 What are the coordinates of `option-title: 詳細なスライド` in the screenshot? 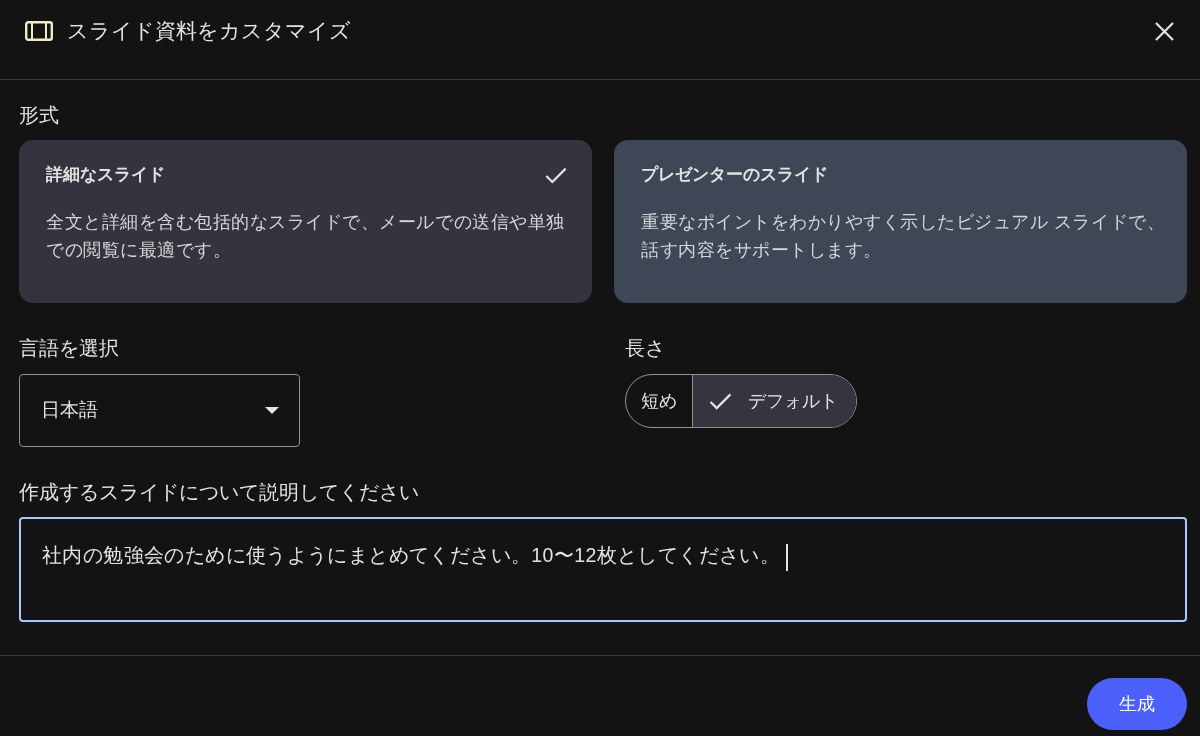 It's located at (105, 175).